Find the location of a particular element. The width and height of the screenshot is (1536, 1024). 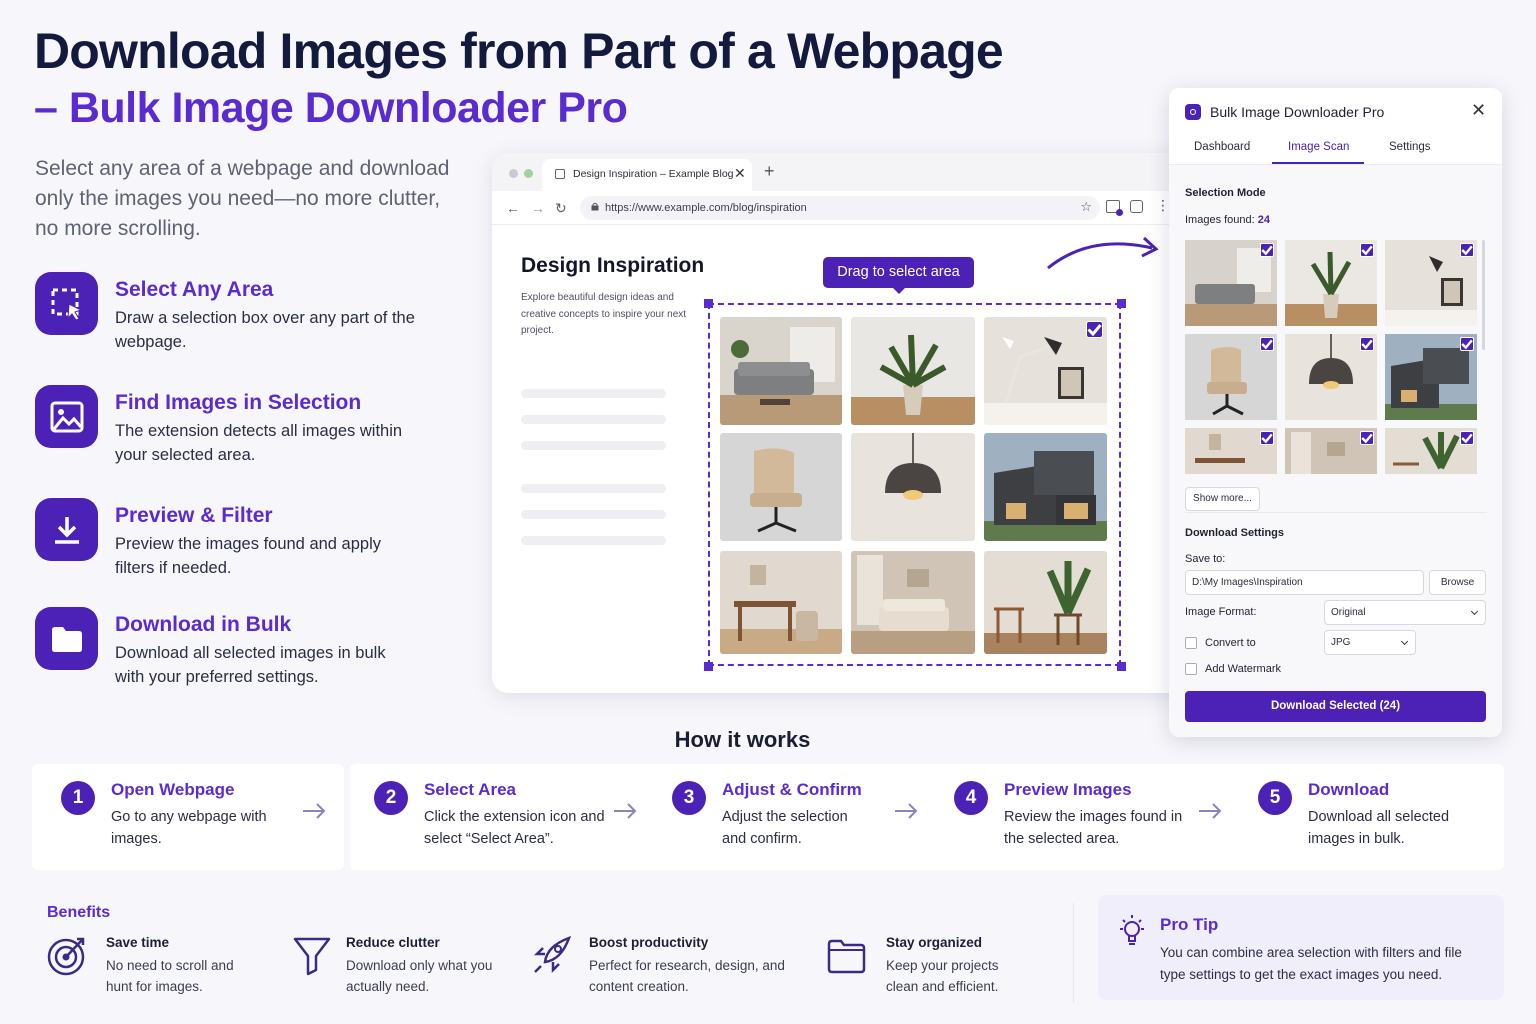

preview-scrollbar is located at coordinates (1483, 295).